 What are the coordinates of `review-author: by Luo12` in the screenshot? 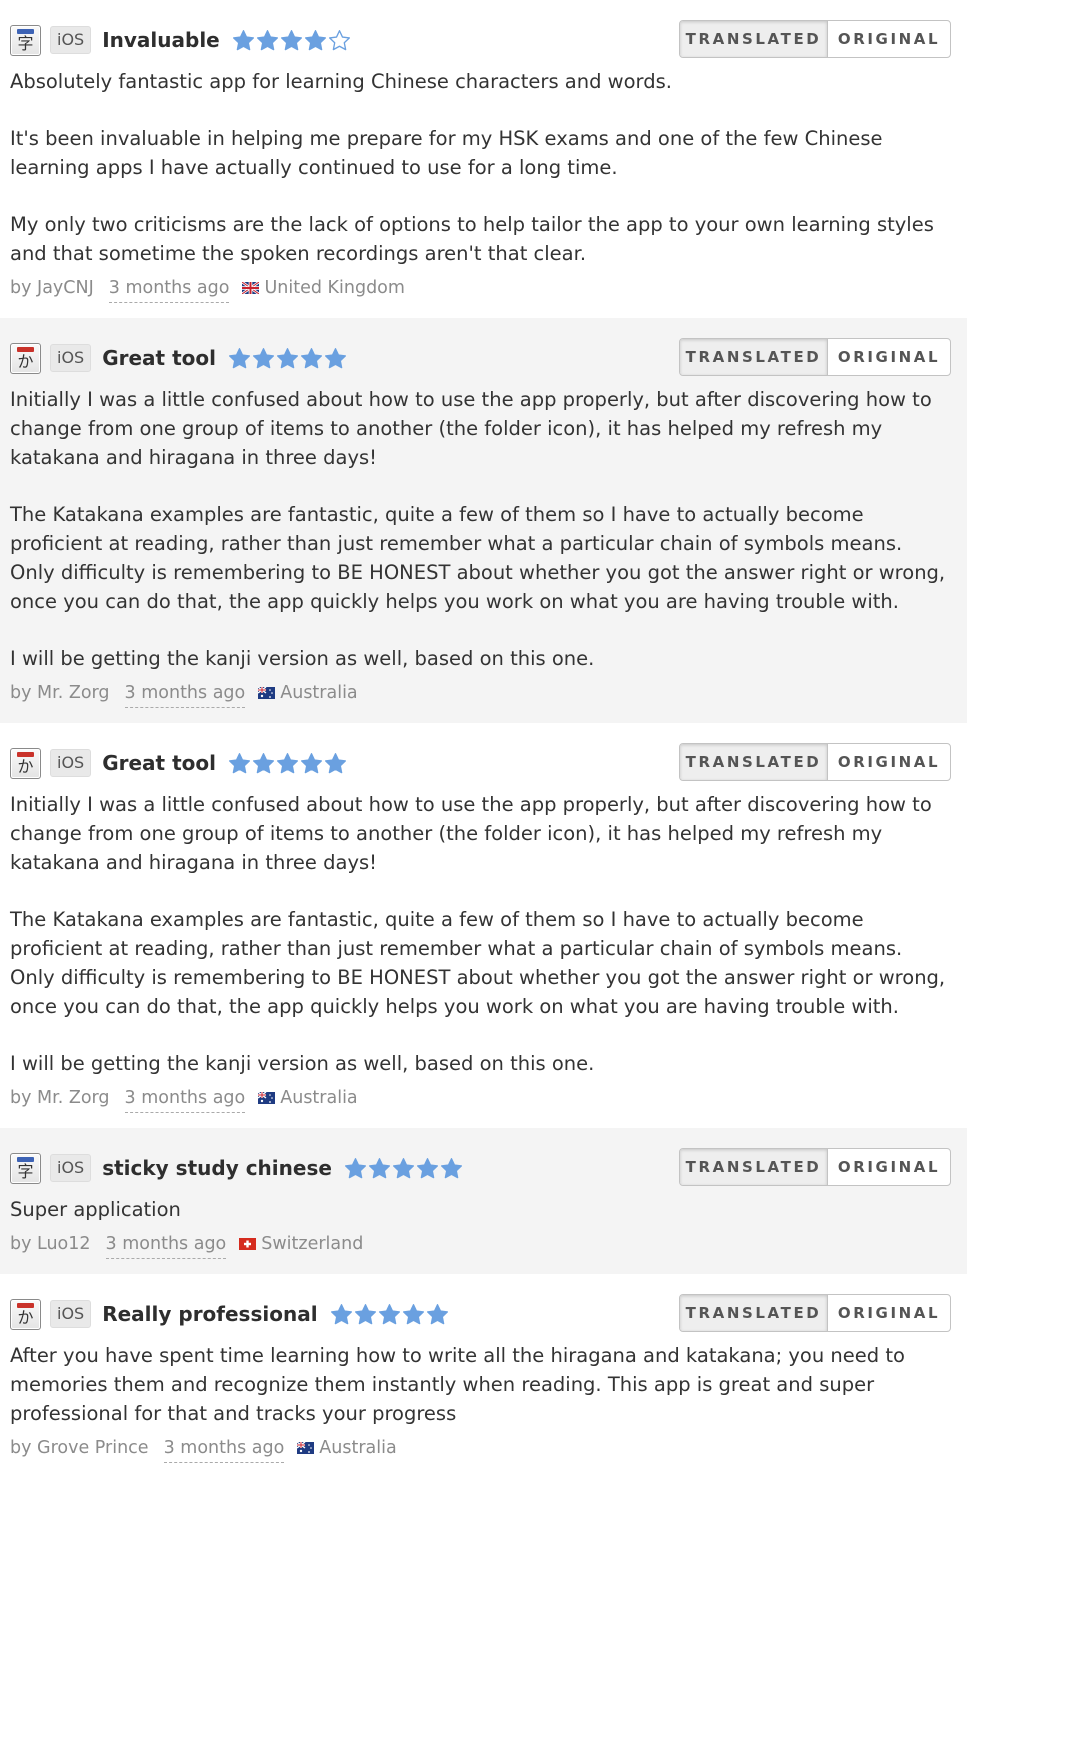 It's located at (50, 1244).